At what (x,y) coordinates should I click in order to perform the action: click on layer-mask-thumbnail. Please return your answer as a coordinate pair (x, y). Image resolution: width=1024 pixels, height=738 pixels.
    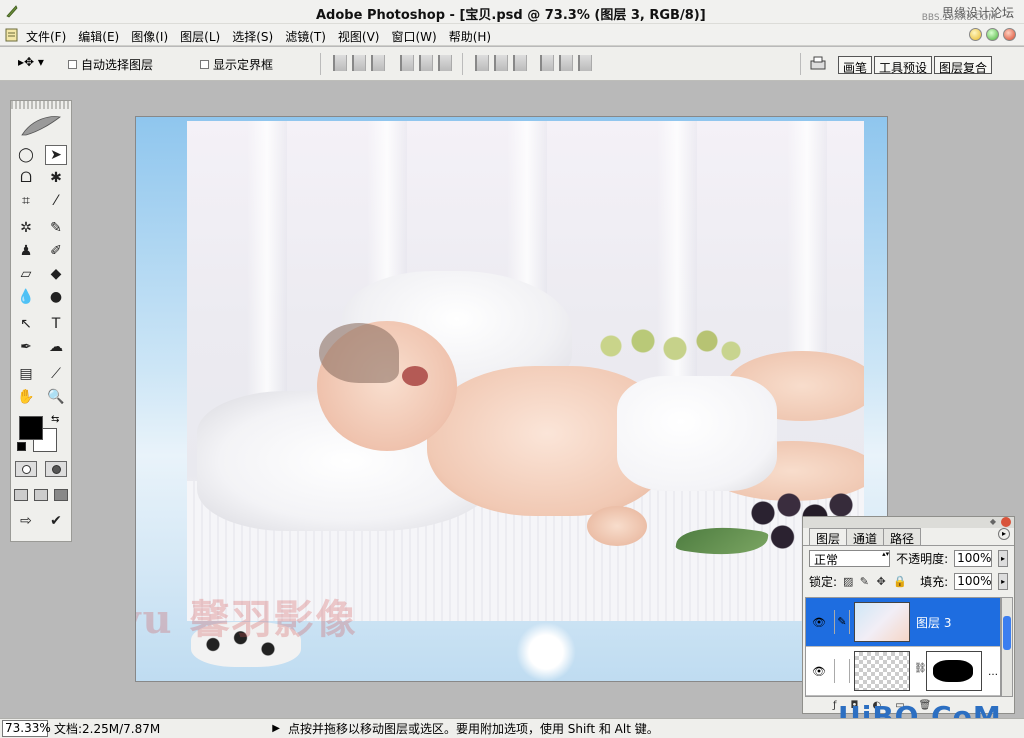
    Looking at the image, I should click on (954, 671).